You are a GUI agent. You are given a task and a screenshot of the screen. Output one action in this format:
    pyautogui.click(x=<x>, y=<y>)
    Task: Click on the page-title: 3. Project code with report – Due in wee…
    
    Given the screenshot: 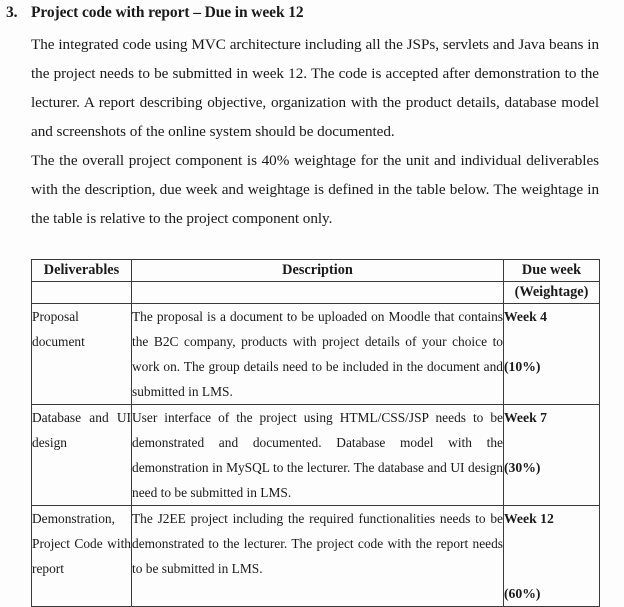 What is the action you would take?
    pyautogui.click(x=306, y=13)
    